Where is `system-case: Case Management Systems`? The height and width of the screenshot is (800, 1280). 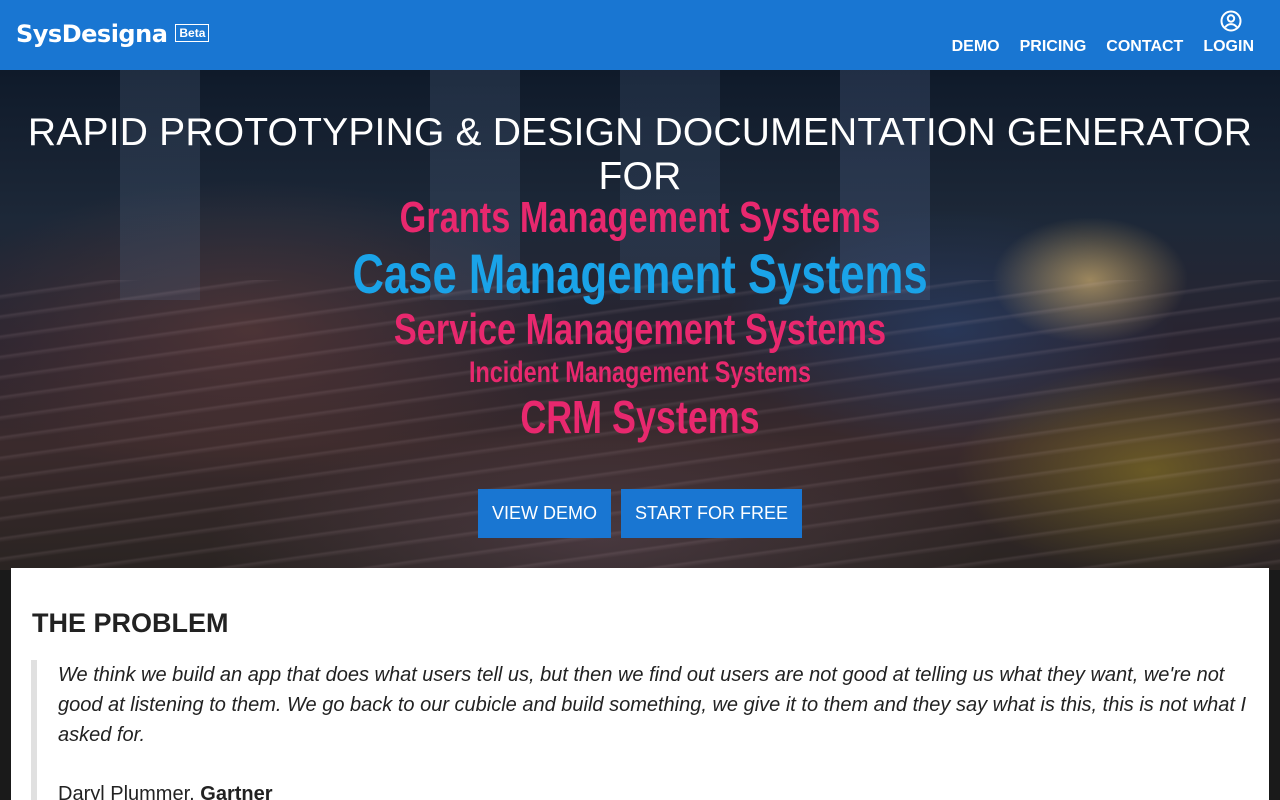
system-case: Case Management Systems is located at coordinates (640, 273).